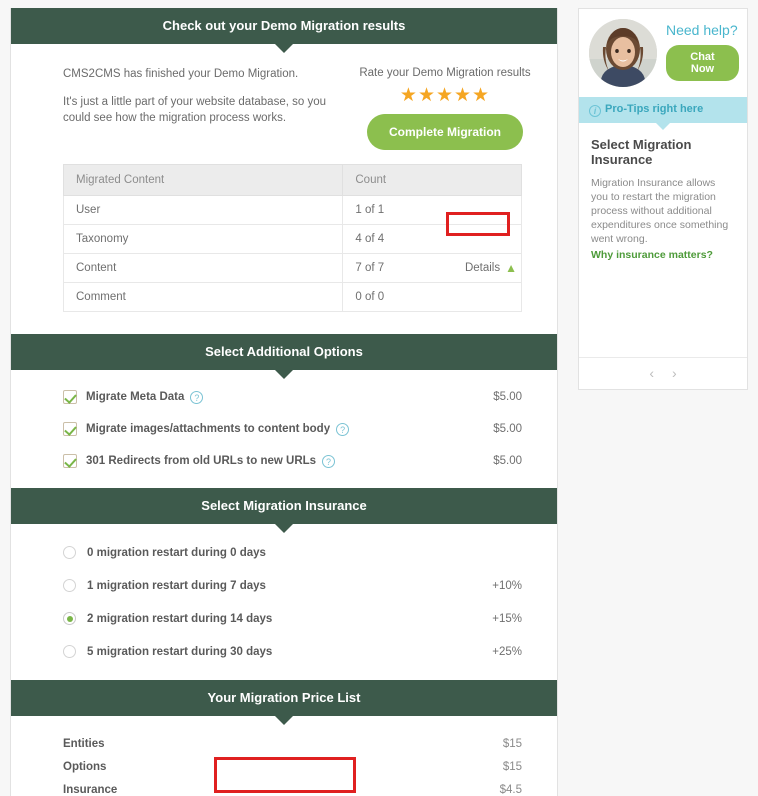 This screenshot has height=796, width=758. I want to click on table-row: Comment 0 of 0, so click(292, 297).